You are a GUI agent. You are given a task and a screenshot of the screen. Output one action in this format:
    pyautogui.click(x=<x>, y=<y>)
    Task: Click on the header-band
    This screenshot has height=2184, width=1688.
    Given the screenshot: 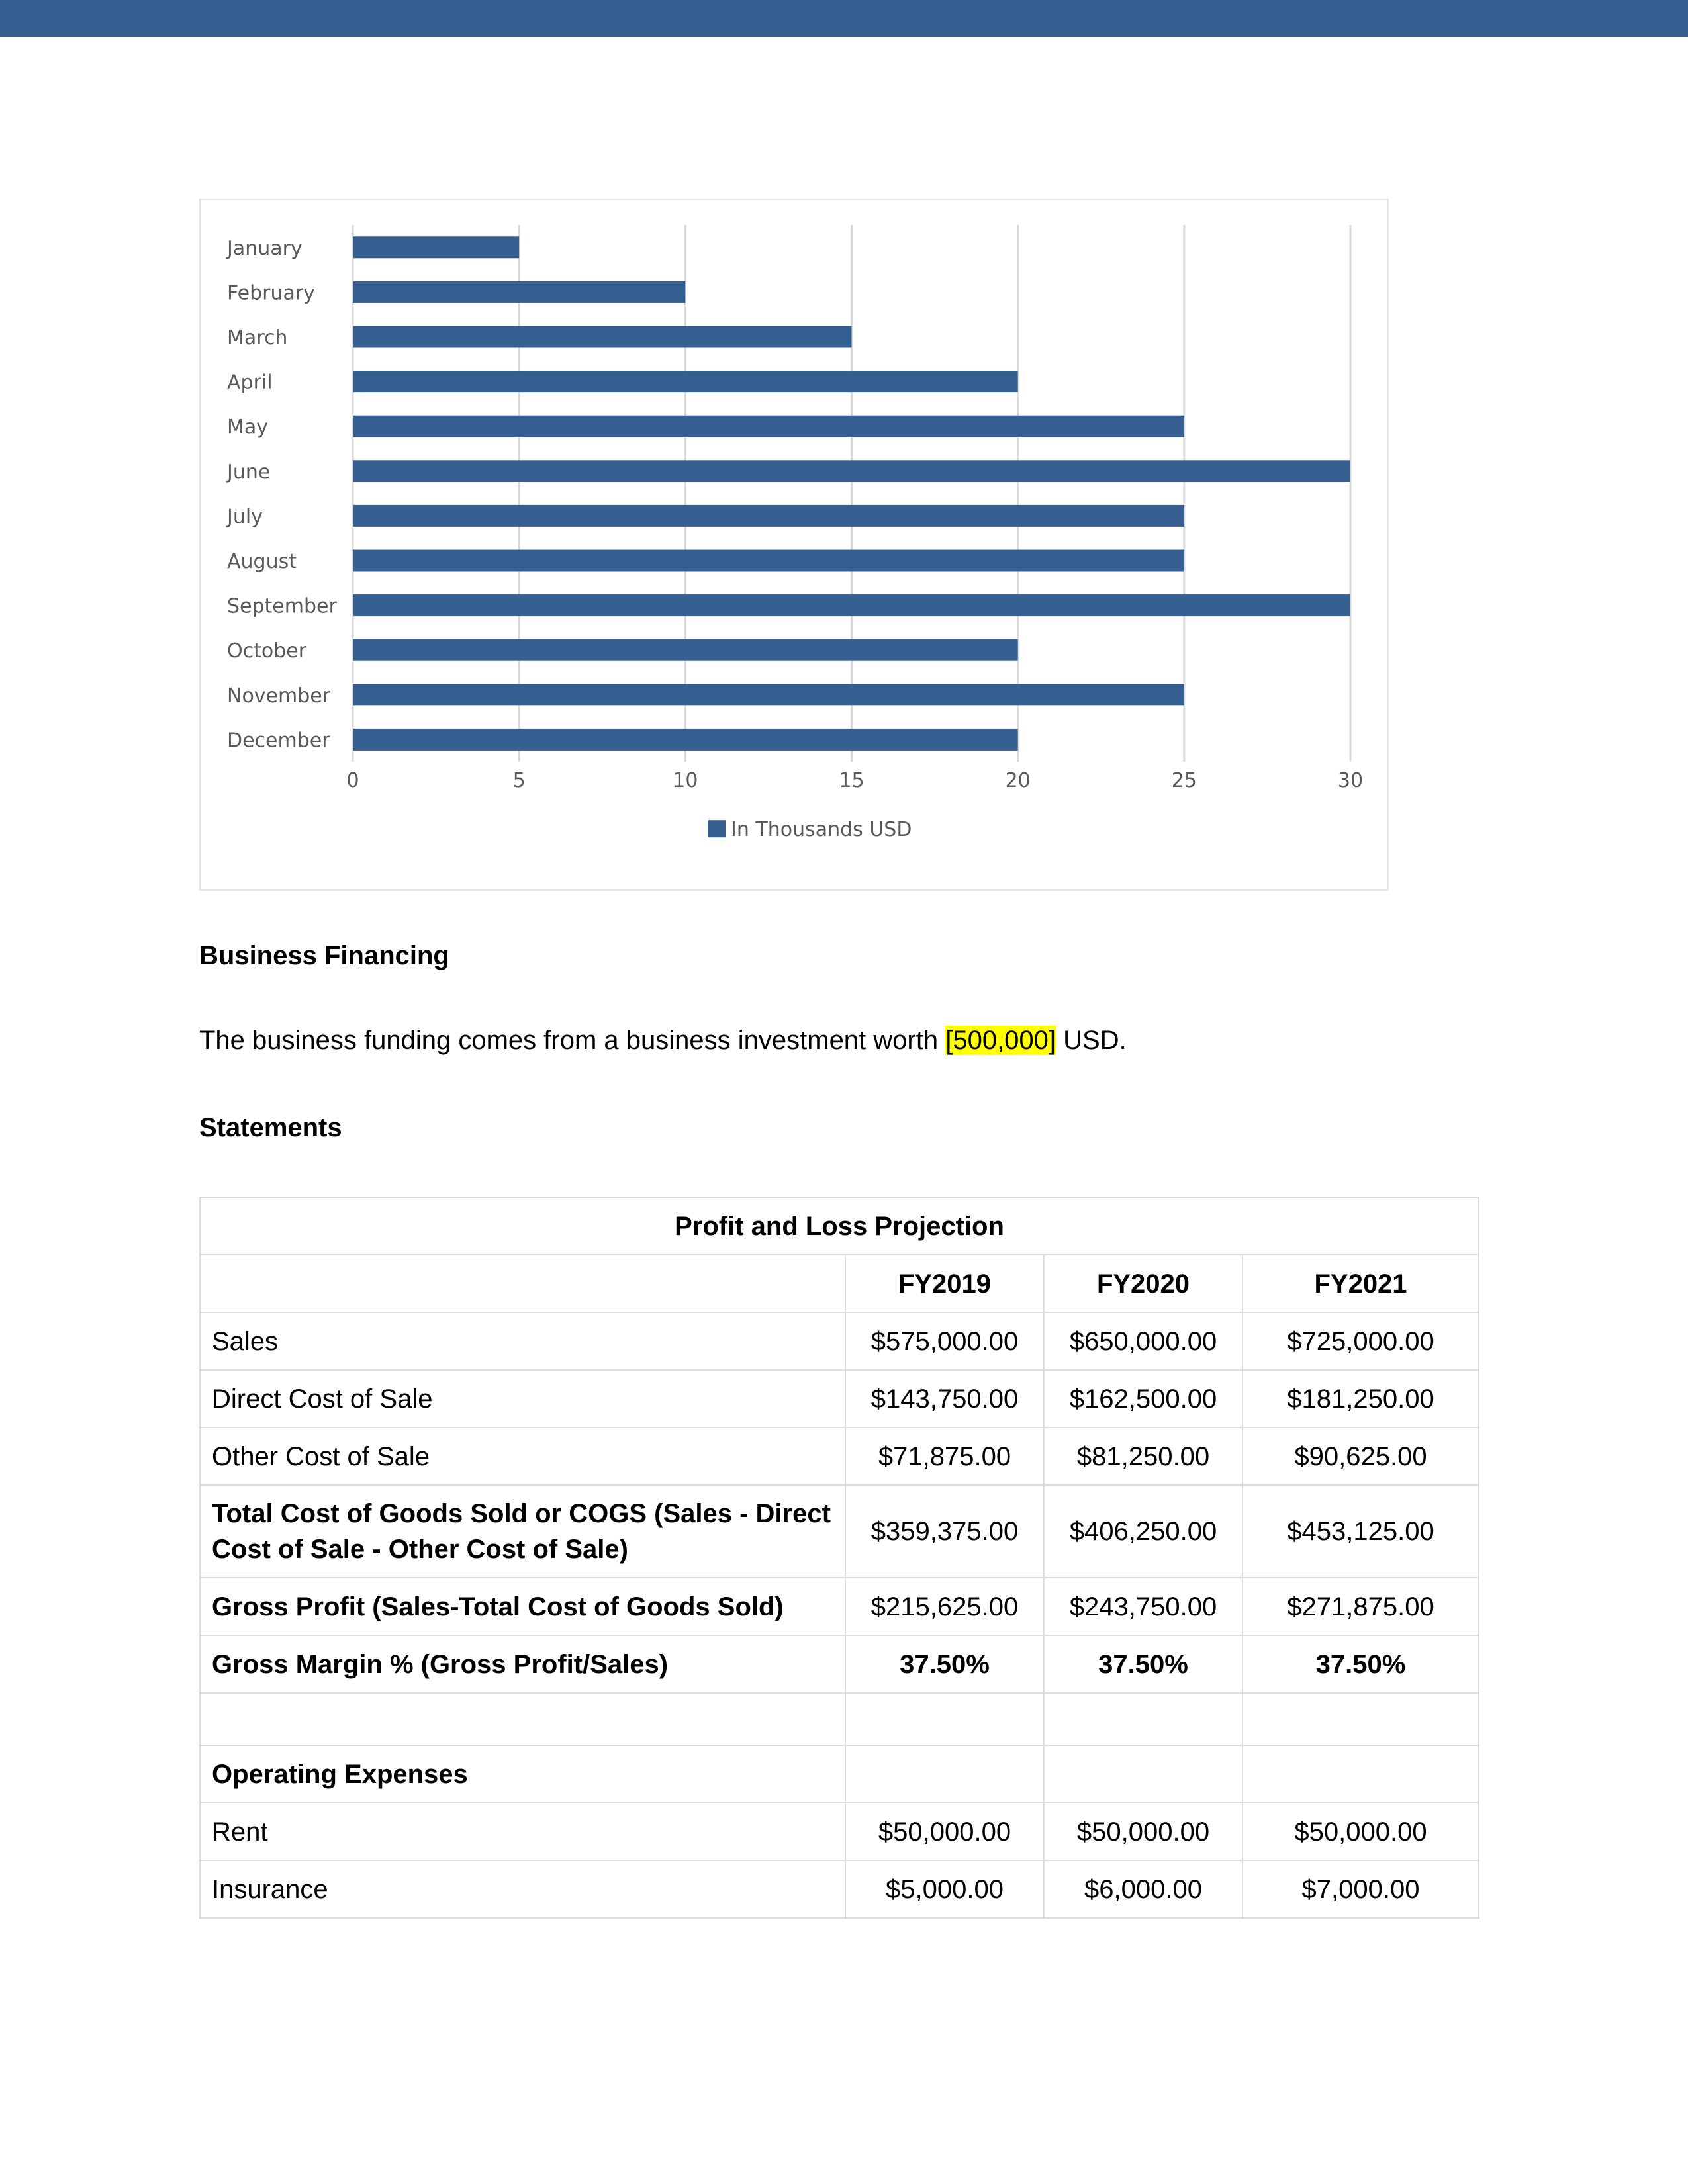 What is the action you would take?
    pyautogui.click(x=844, y=18)
    